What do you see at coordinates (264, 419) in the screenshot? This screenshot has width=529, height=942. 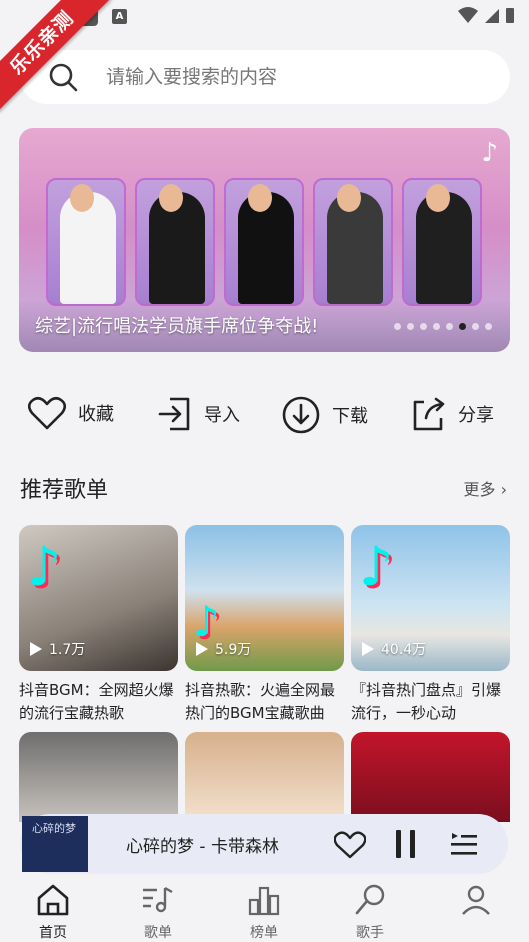 I see `quick-actions: 收藏 导入 下载 分享` at bounding box center [264, 419].